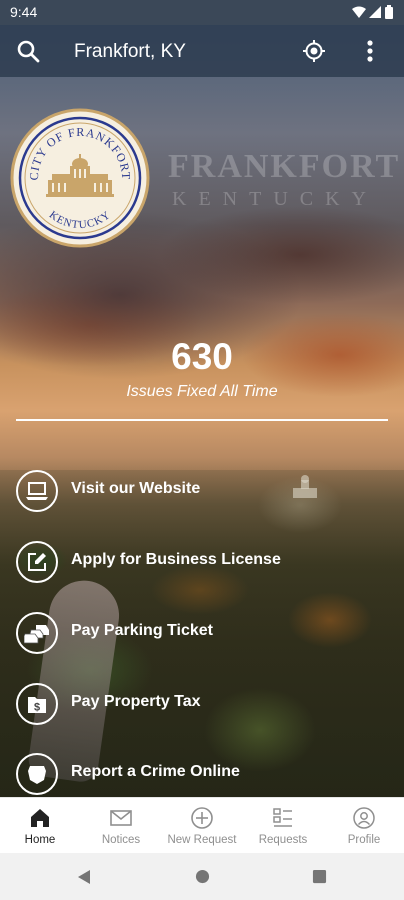 This screenshot has height=900, width=404. I want to click on issues-fixed-count: 630, so click(202, 356).